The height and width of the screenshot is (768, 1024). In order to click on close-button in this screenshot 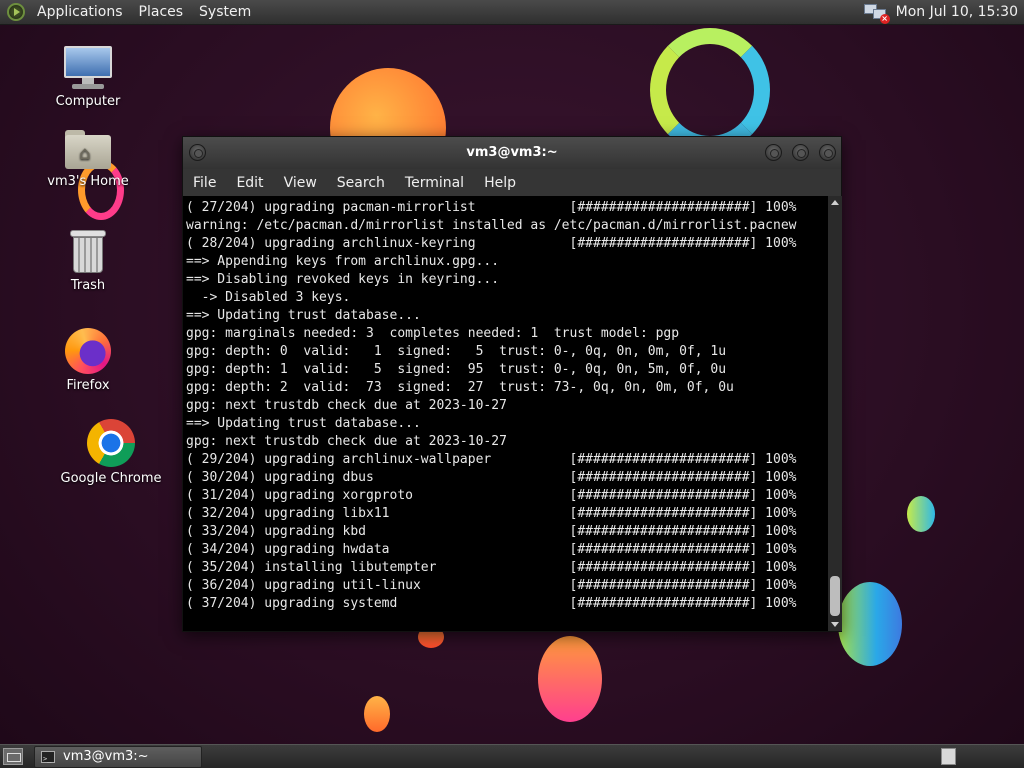, I will do `click(827, 152)`.